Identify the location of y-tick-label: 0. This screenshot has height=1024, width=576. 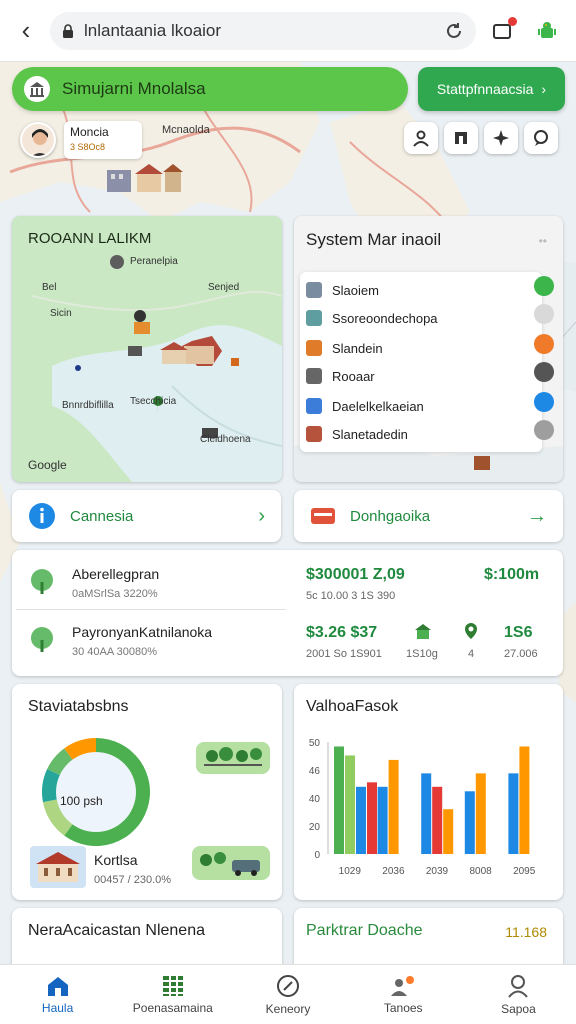
(317, 855).